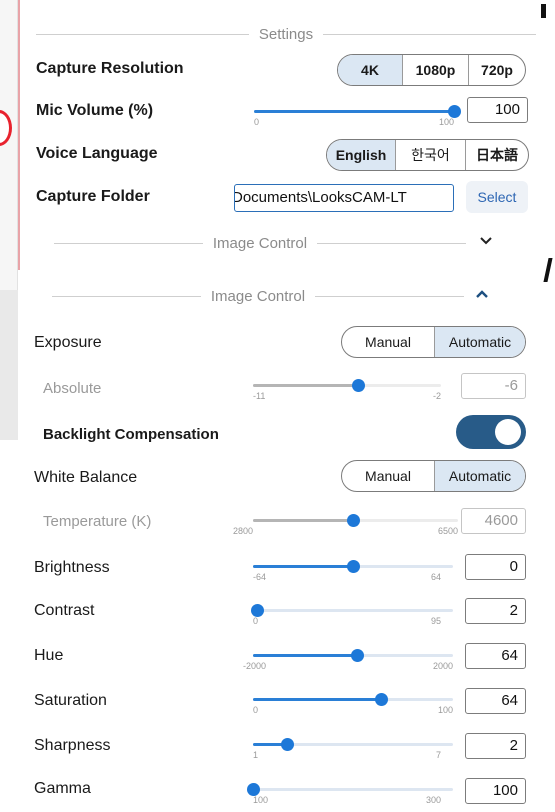  I want to click on settings-header: Settings, so click(286, 34).